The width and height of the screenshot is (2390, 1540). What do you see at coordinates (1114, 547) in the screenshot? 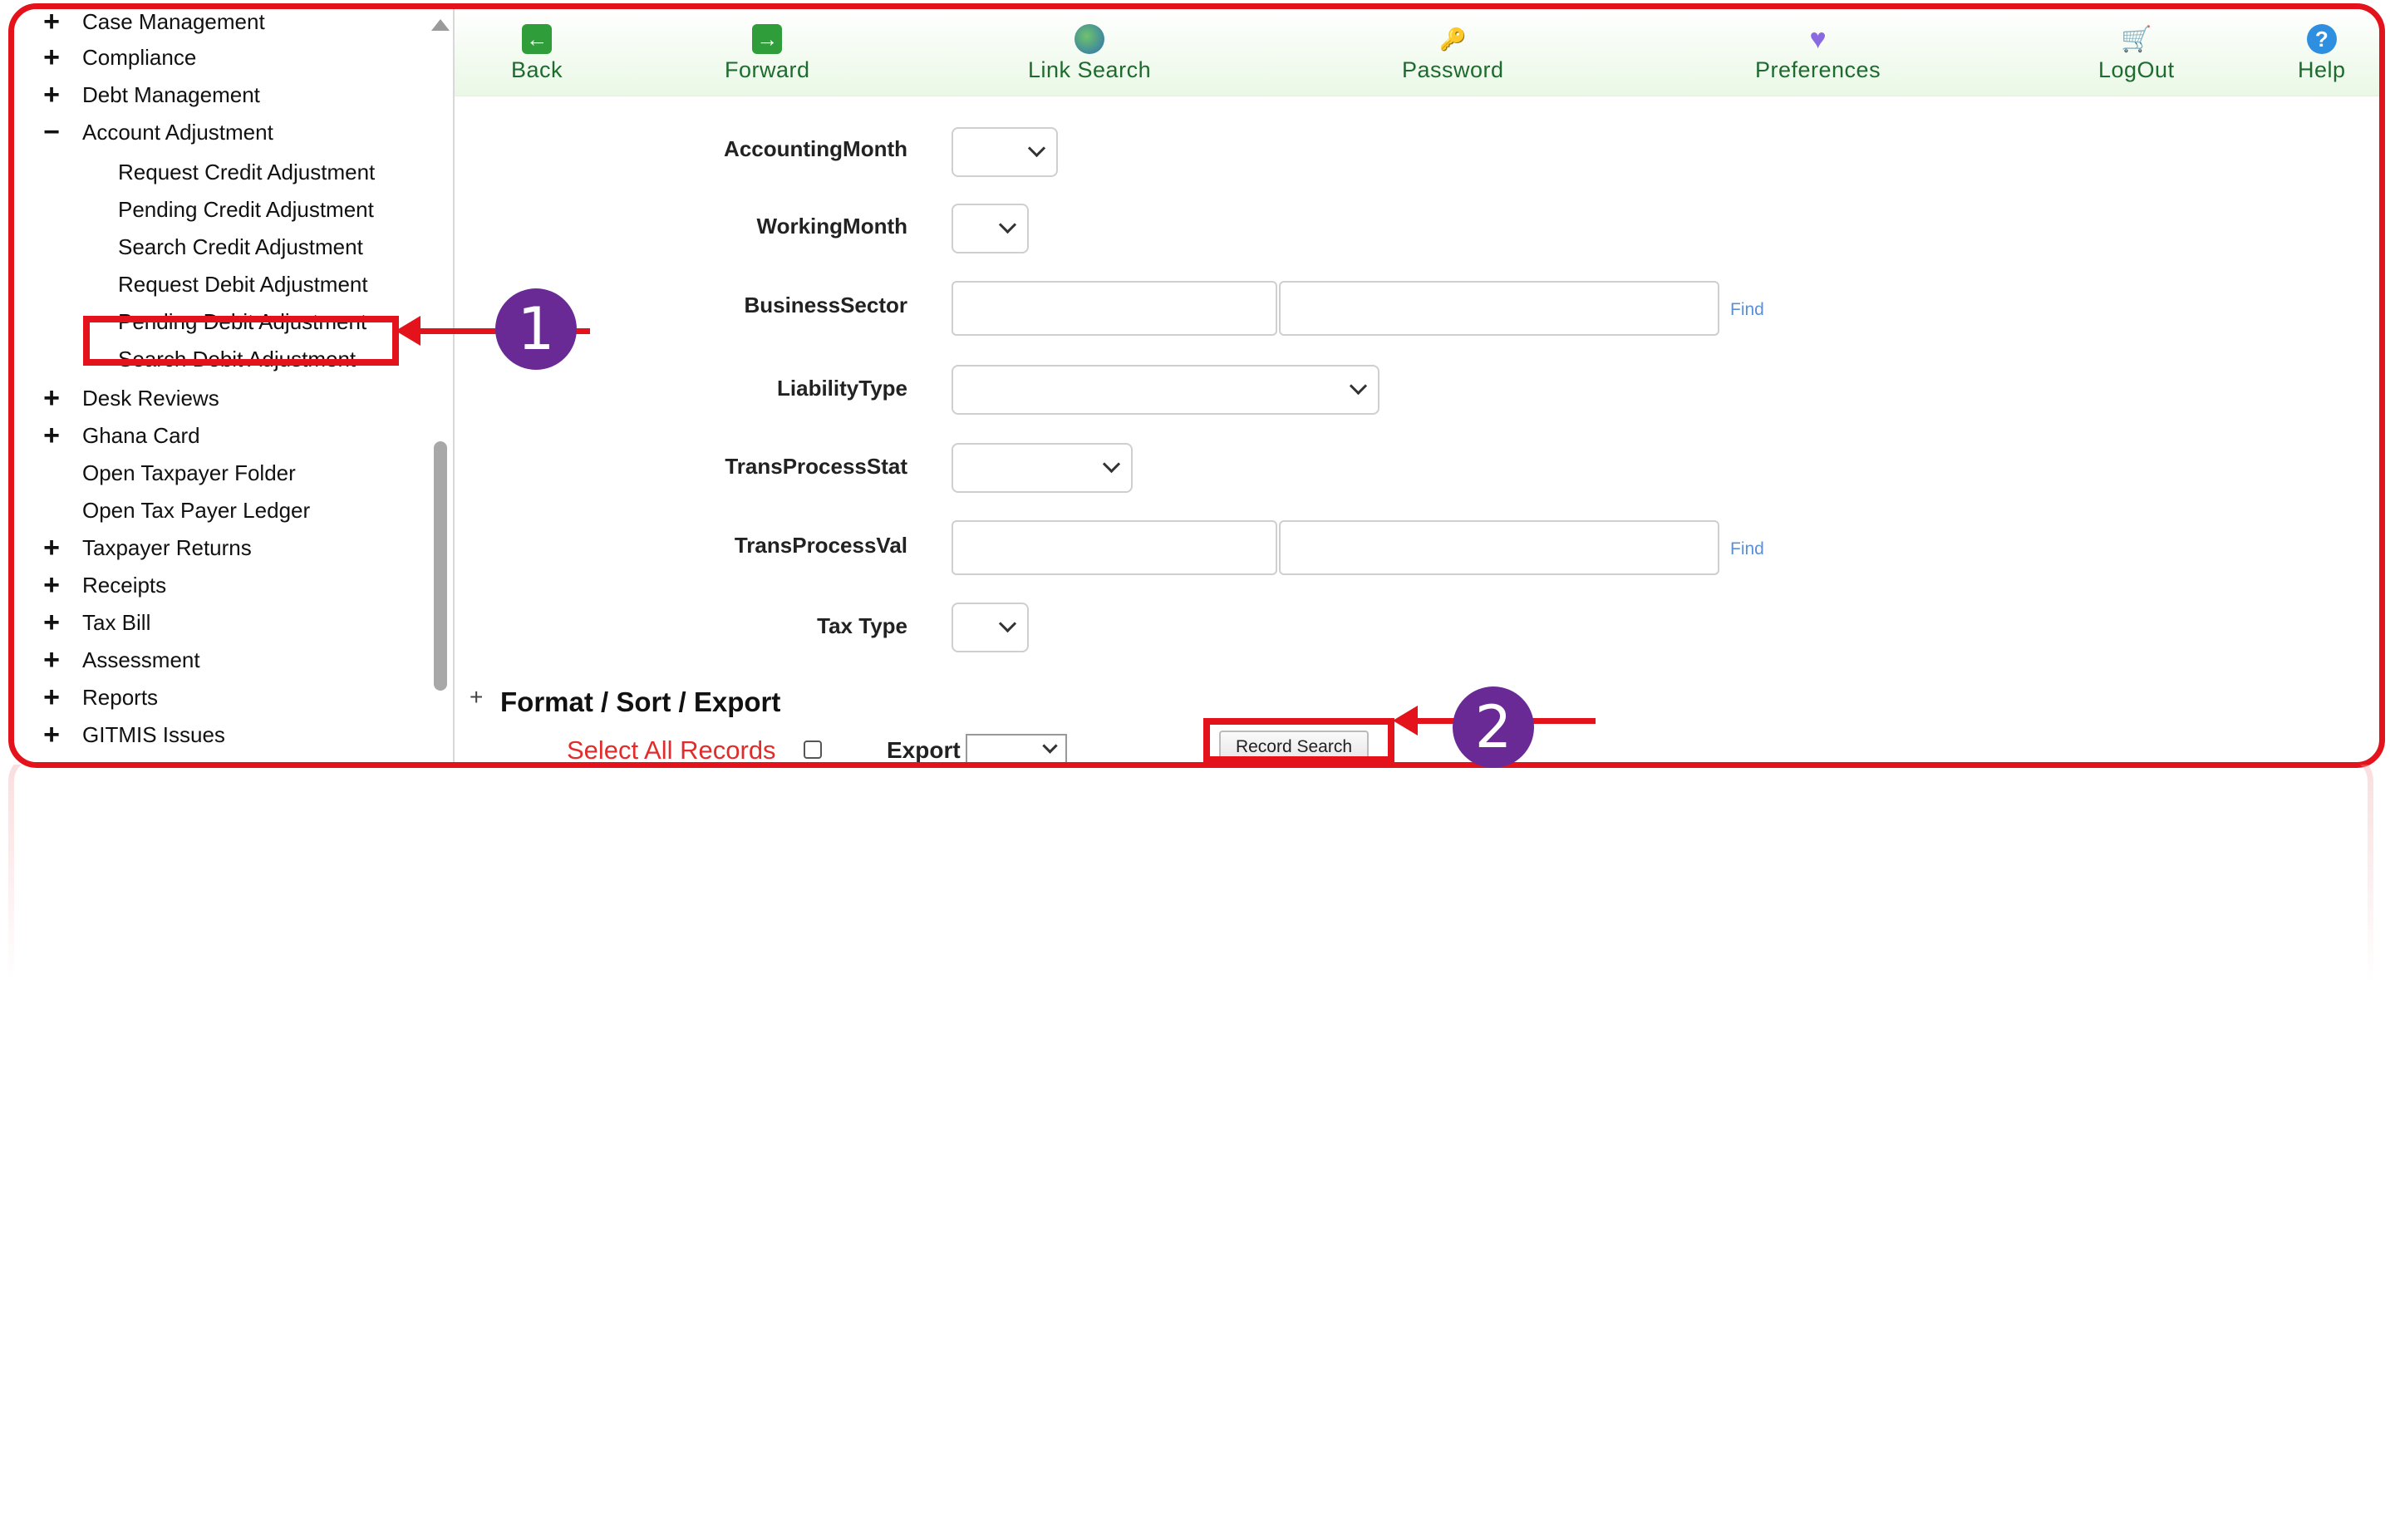
I see `trans-process-val-code-input` at bounding box center [1114, 547].